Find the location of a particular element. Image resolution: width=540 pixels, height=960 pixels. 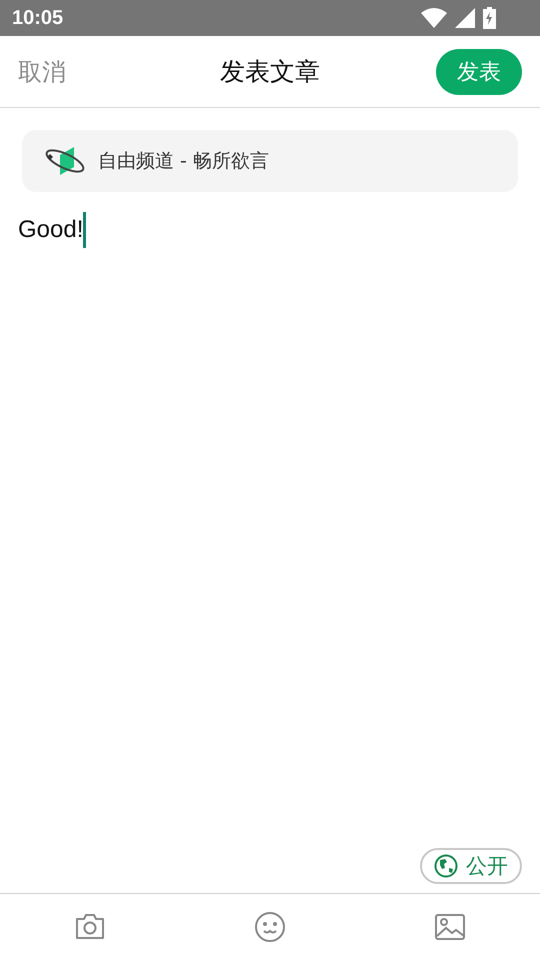

cancel-button: 取消 is located at coordinates (42, 72).